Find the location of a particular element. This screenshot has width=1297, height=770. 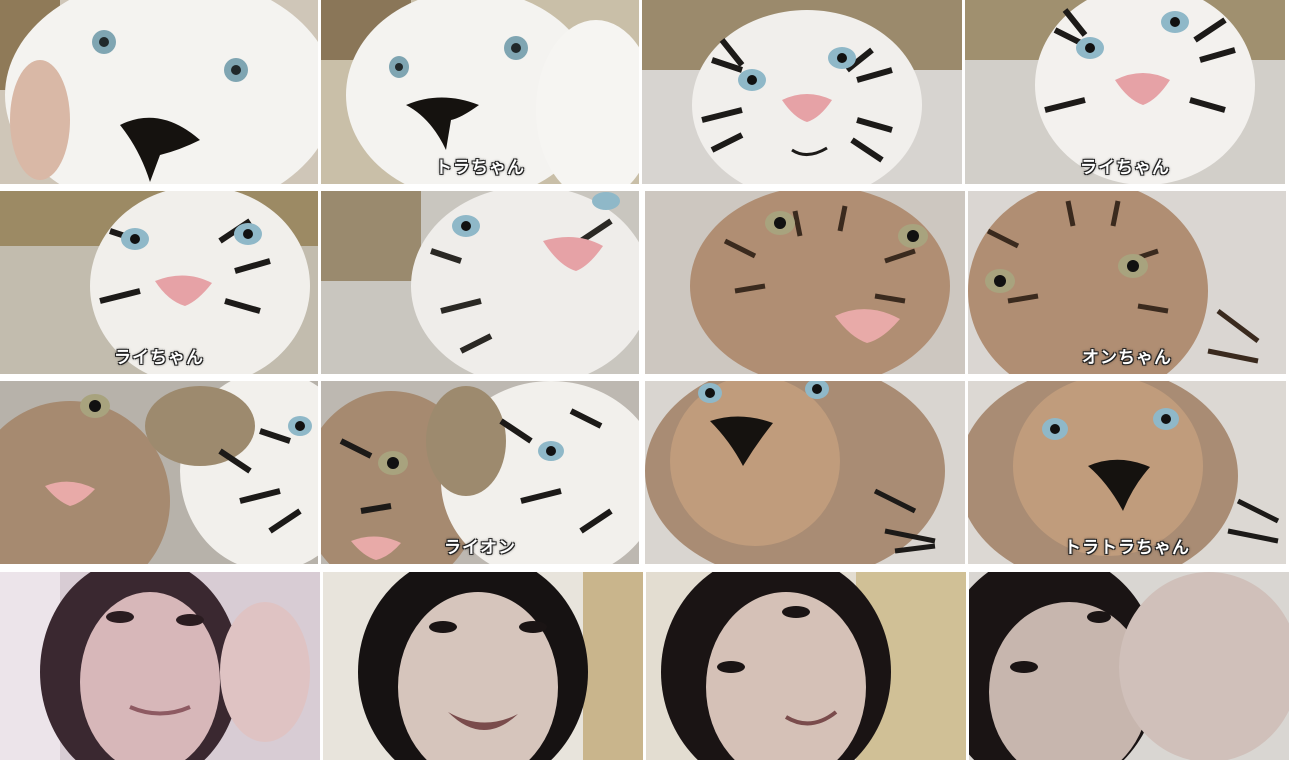

photo-girl-hand is located at coordinates (1129, 666).